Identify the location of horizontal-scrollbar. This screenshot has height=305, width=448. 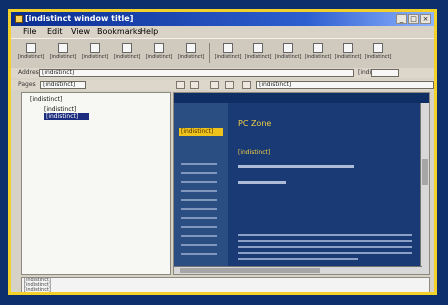
(298, 270).